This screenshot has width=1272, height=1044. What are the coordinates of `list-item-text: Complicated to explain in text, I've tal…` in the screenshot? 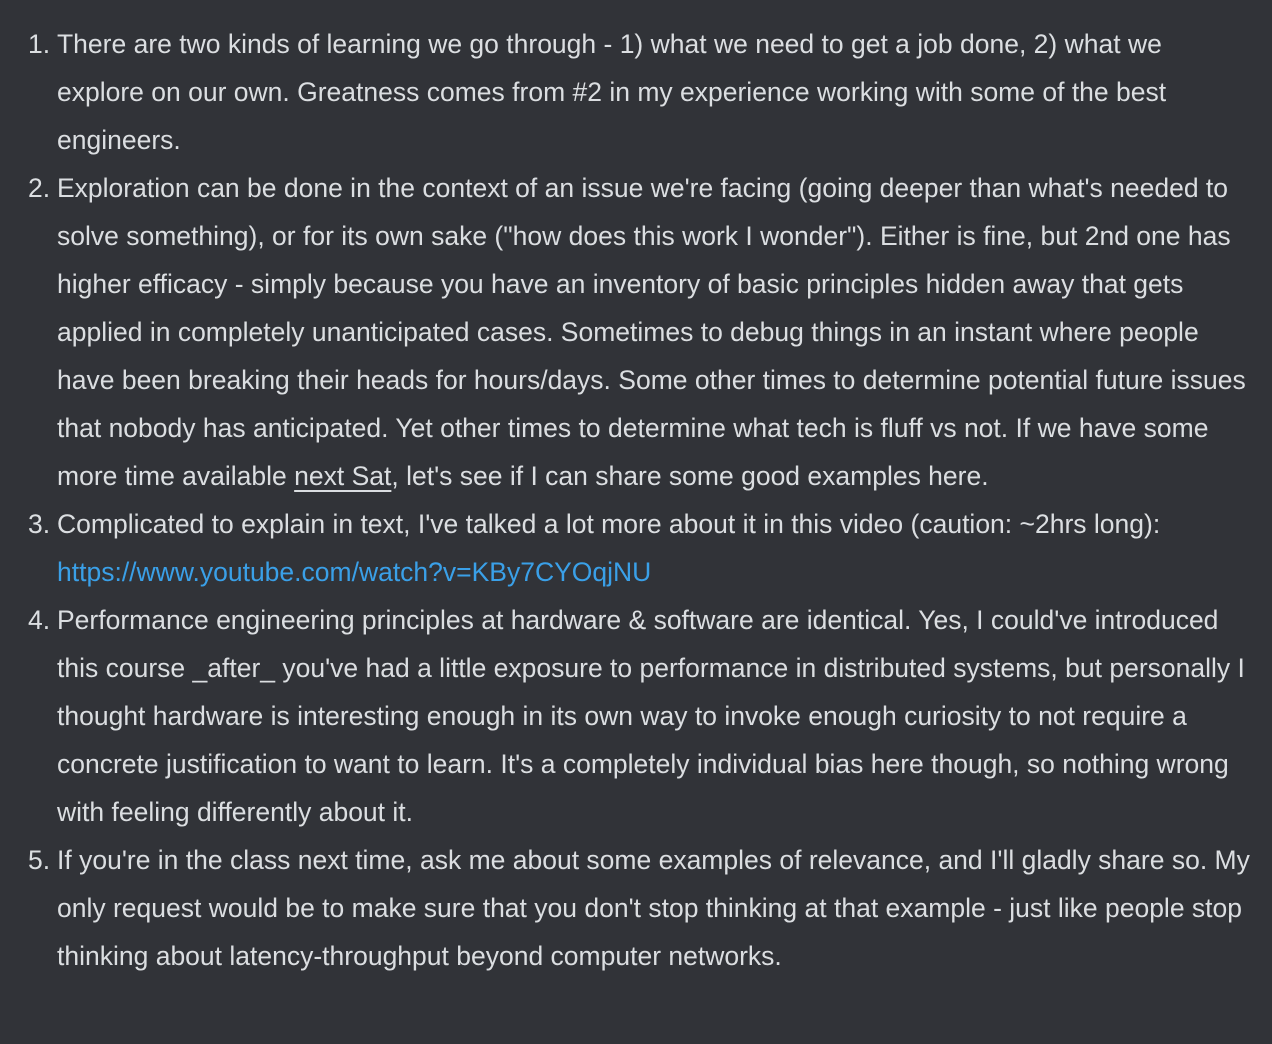 It's located at (609, 524).